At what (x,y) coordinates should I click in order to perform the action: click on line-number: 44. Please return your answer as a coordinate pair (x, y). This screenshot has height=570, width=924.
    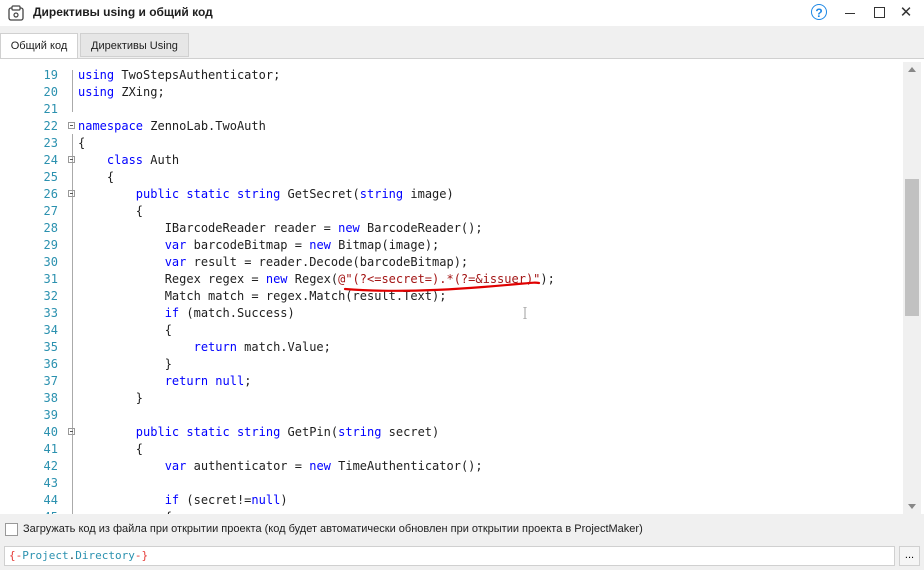
    Looking at the image, I should click on (50, 500).